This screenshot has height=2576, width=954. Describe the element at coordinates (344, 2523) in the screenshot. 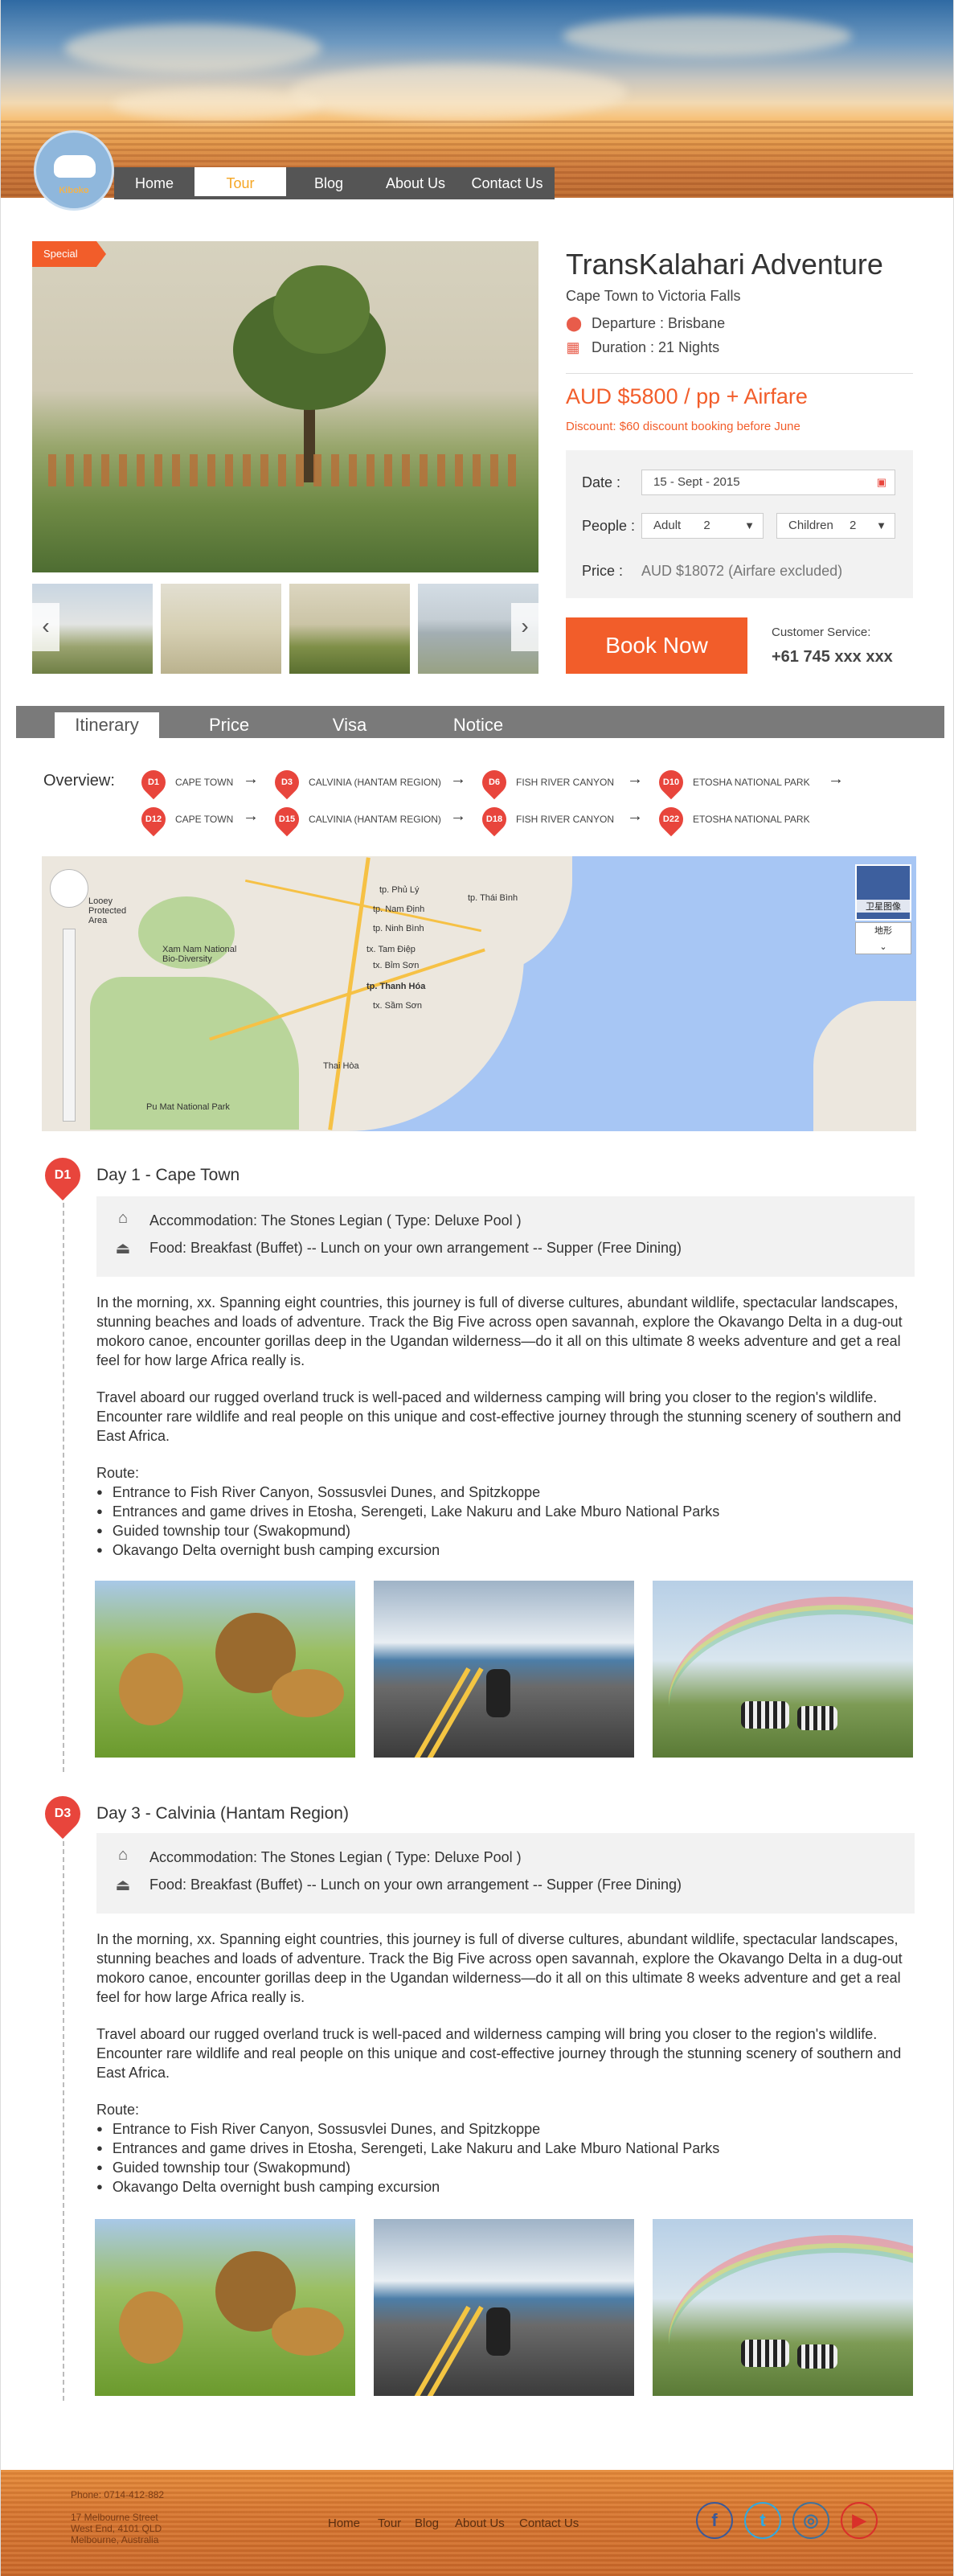

I see `footer-link-home: Home` at that location.